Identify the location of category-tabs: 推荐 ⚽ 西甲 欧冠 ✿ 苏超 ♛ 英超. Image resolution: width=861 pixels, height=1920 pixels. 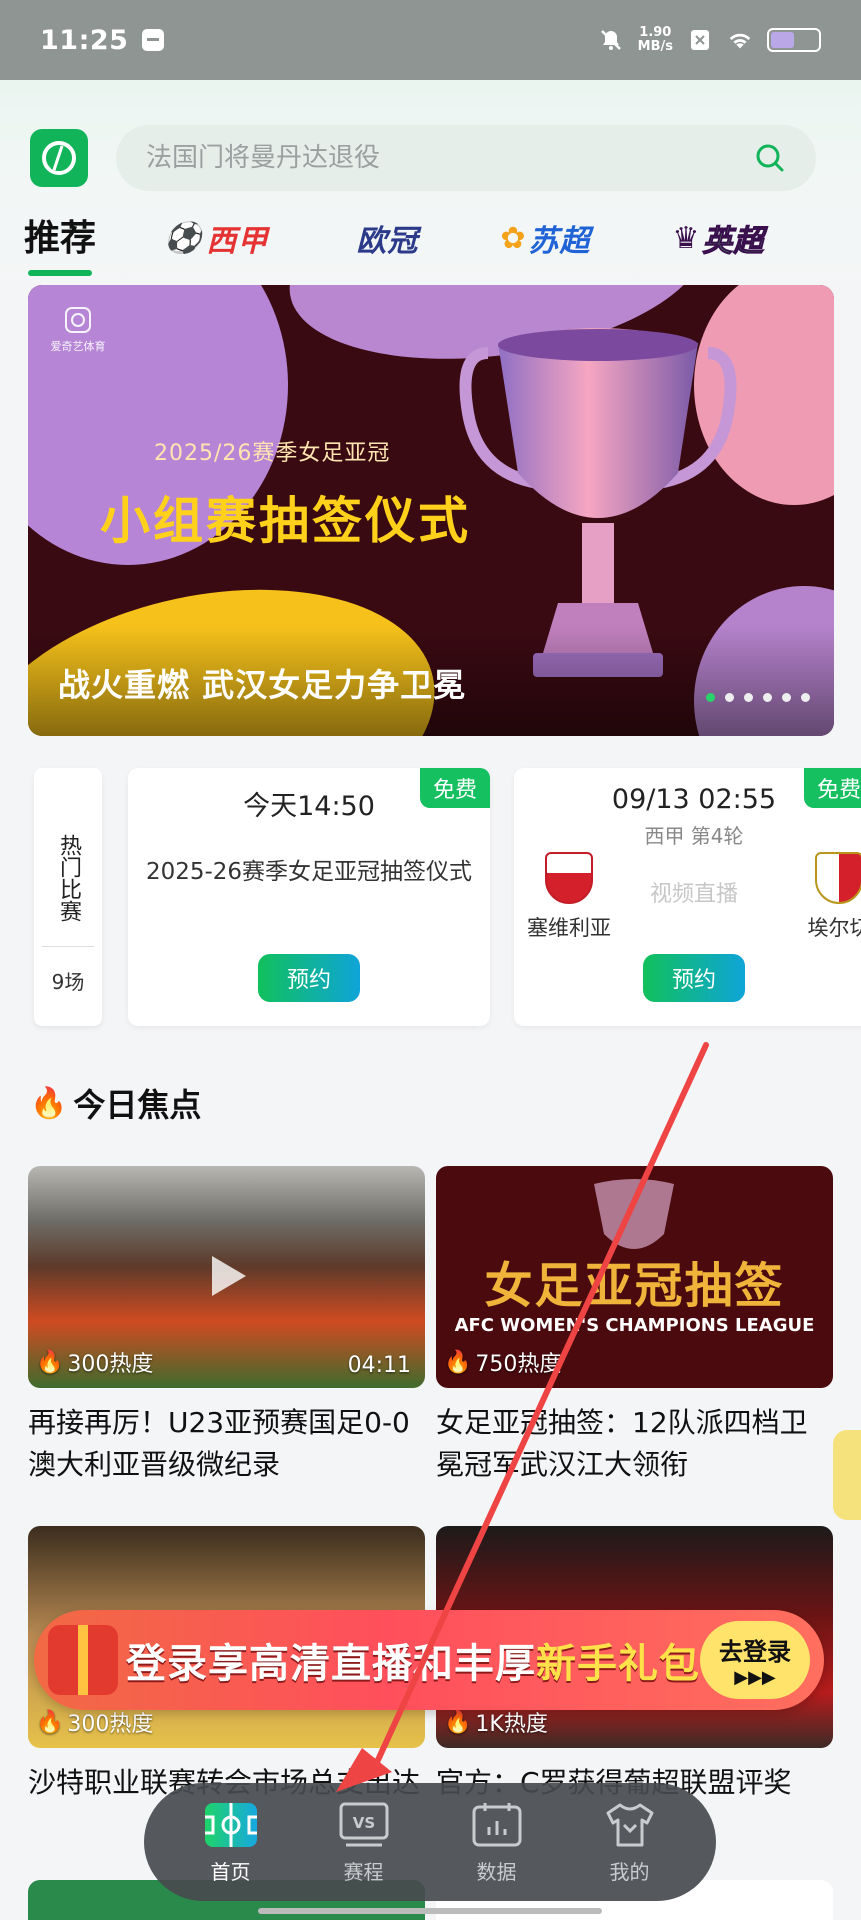
(434, 241).